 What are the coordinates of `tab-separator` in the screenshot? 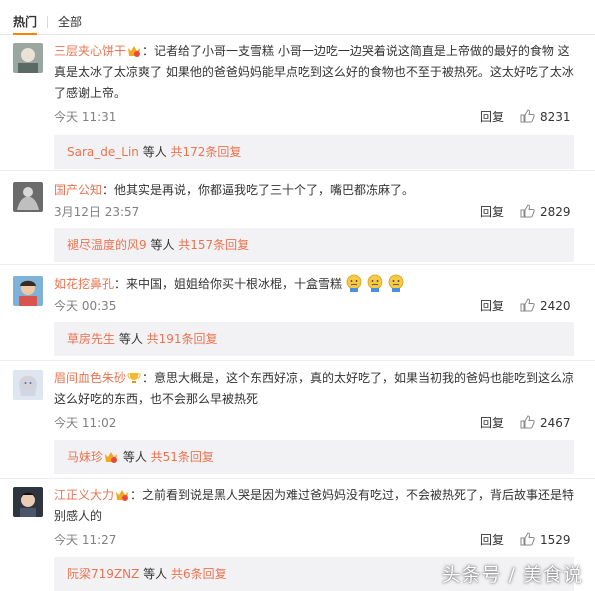 It's located at (47, 22).